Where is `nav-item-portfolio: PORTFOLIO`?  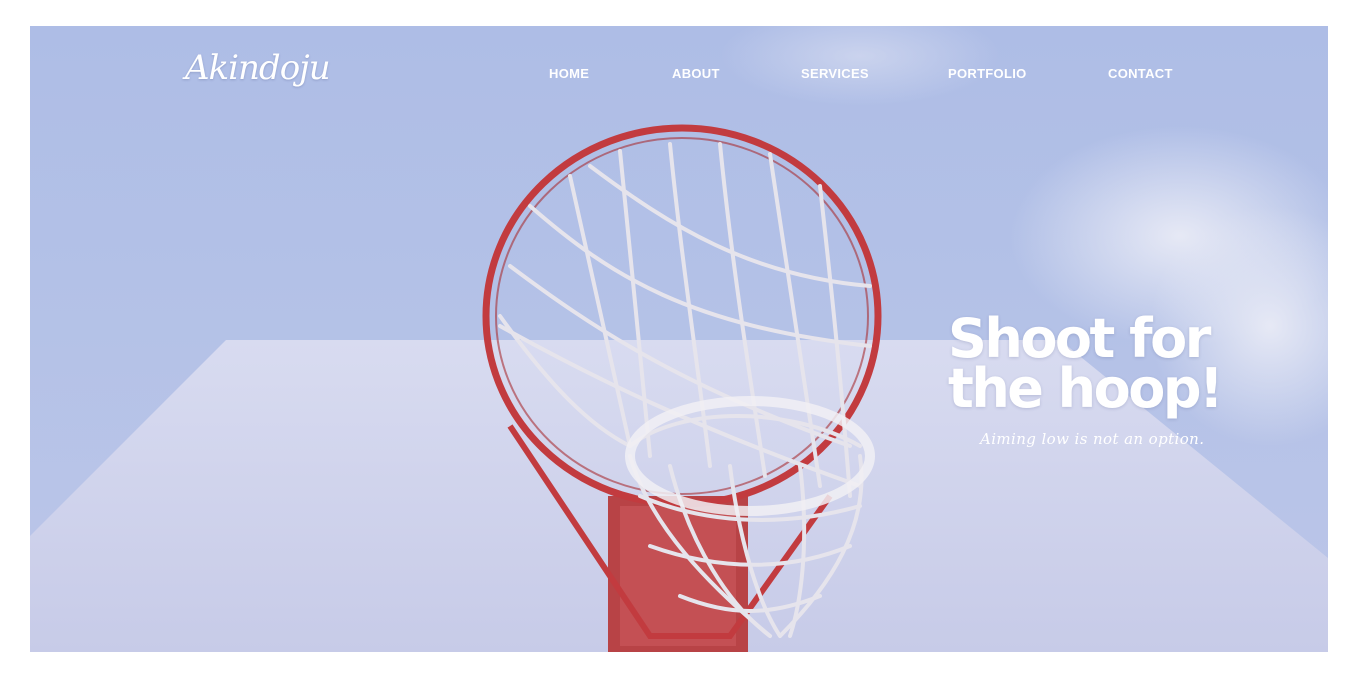 nav-item-portfolio: PORTFOLIO is located at coordinates (987, 73).